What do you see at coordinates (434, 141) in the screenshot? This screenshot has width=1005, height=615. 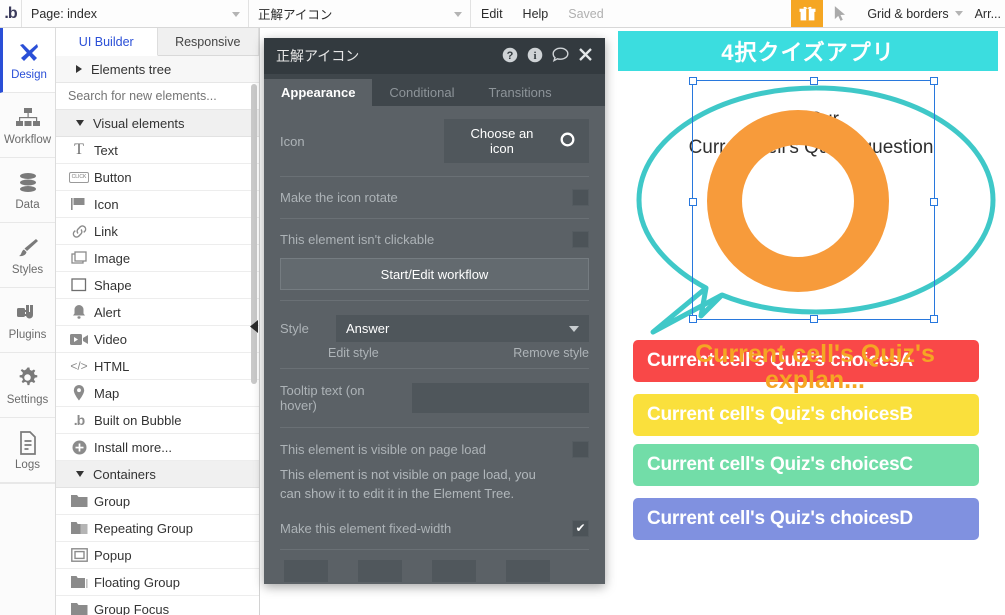 I see `icon-row: Icon Choose an icon` at bounding box center [434, 141].